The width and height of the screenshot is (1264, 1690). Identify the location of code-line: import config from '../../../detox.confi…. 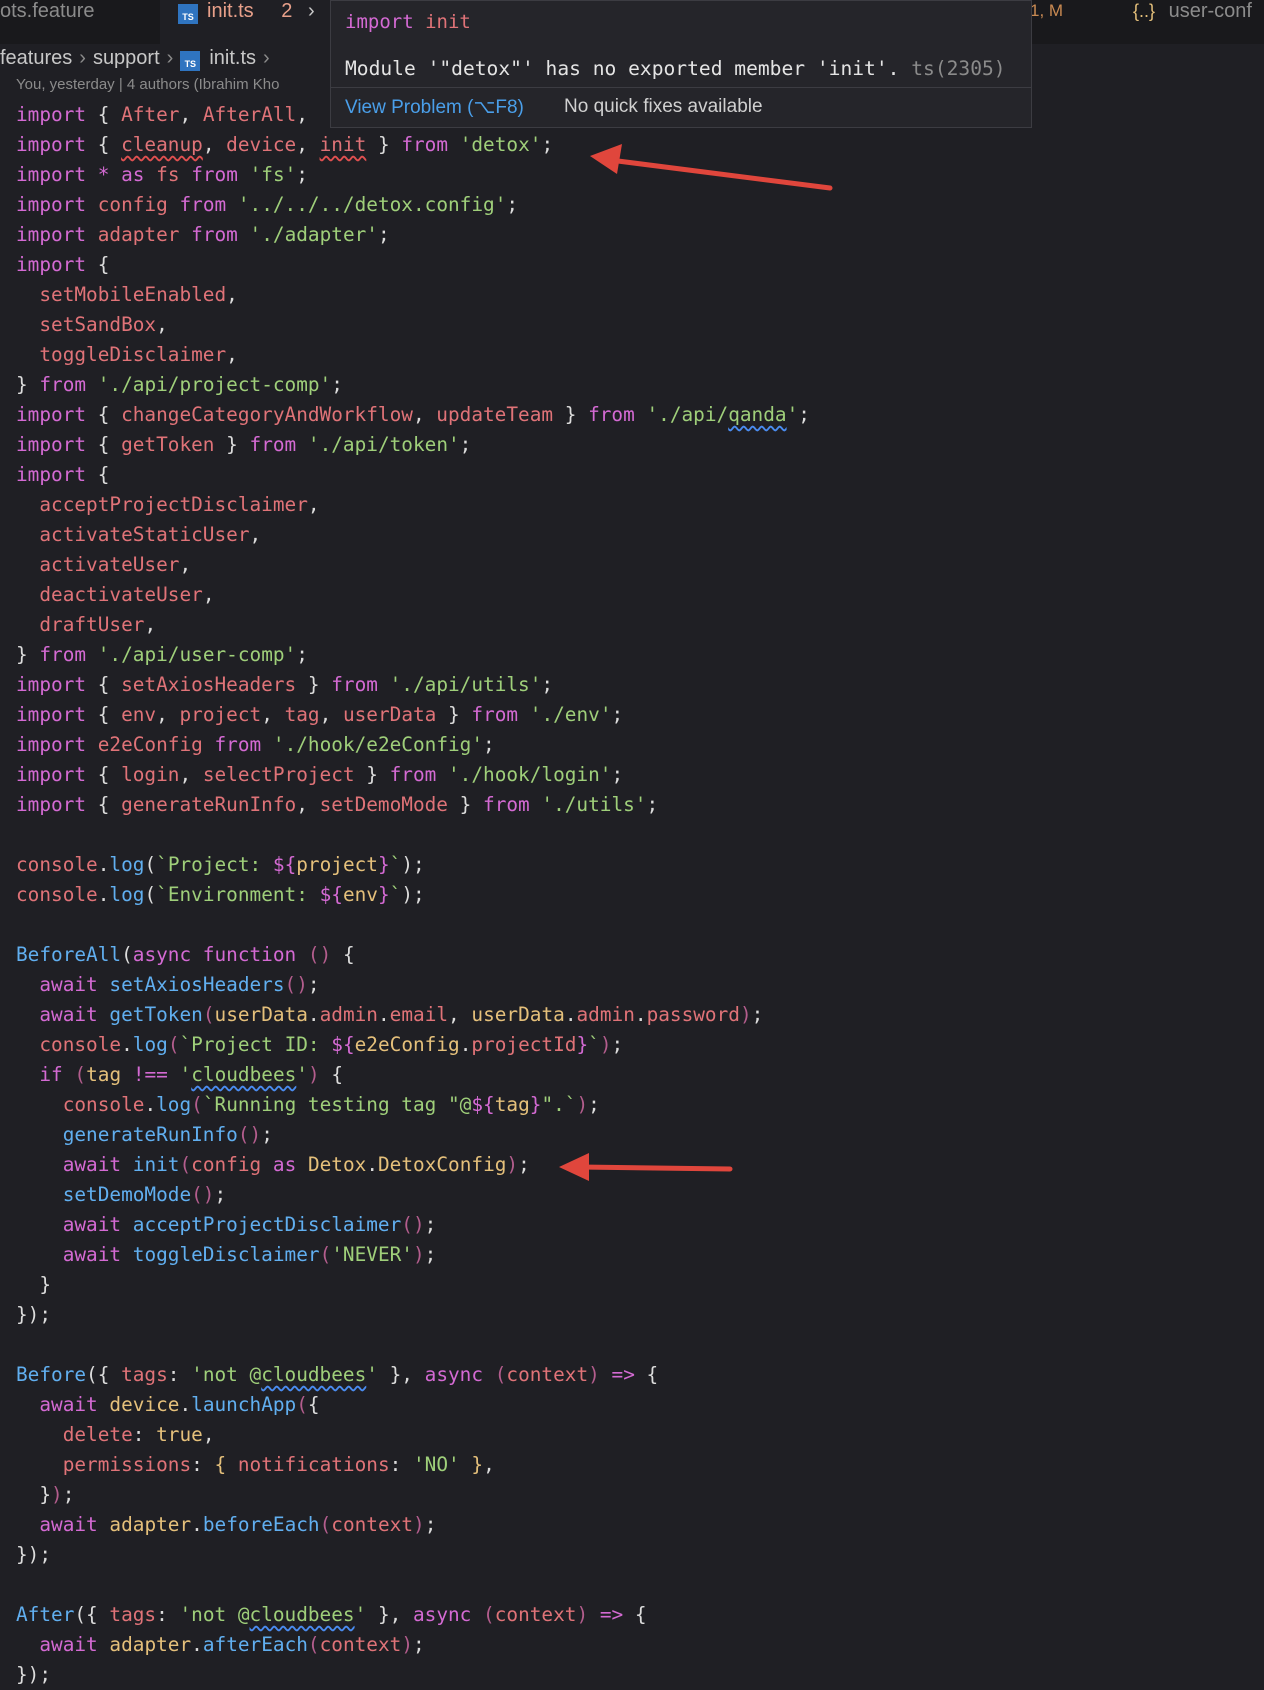
(413, 205).